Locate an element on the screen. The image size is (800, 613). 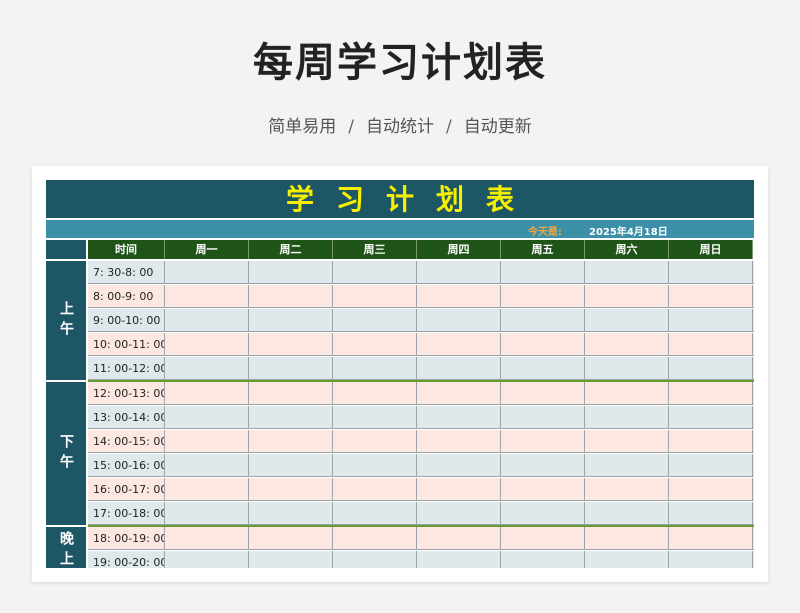
schedule-row: 17: 00-18: 00 is located at coordinates (421, 513).